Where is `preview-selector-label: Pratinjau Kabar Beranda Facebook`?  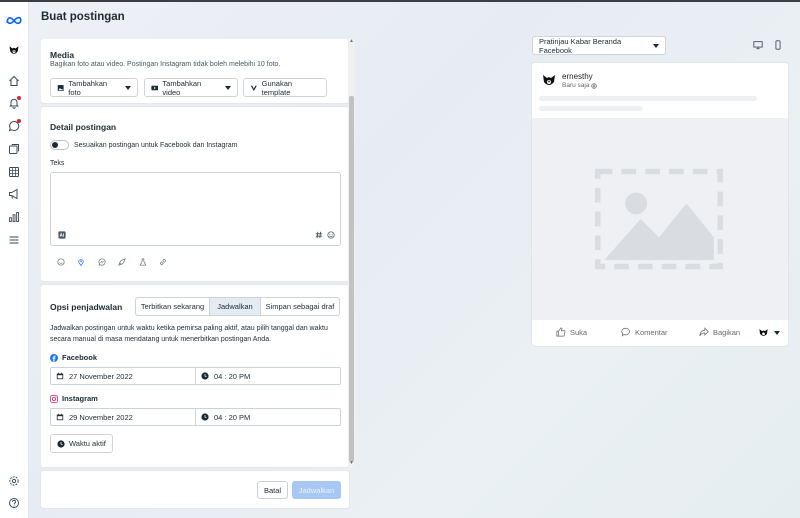 preview-selector-label: Pratinjau Kabar Beranda Facebook is located at coordinates (580, 45).